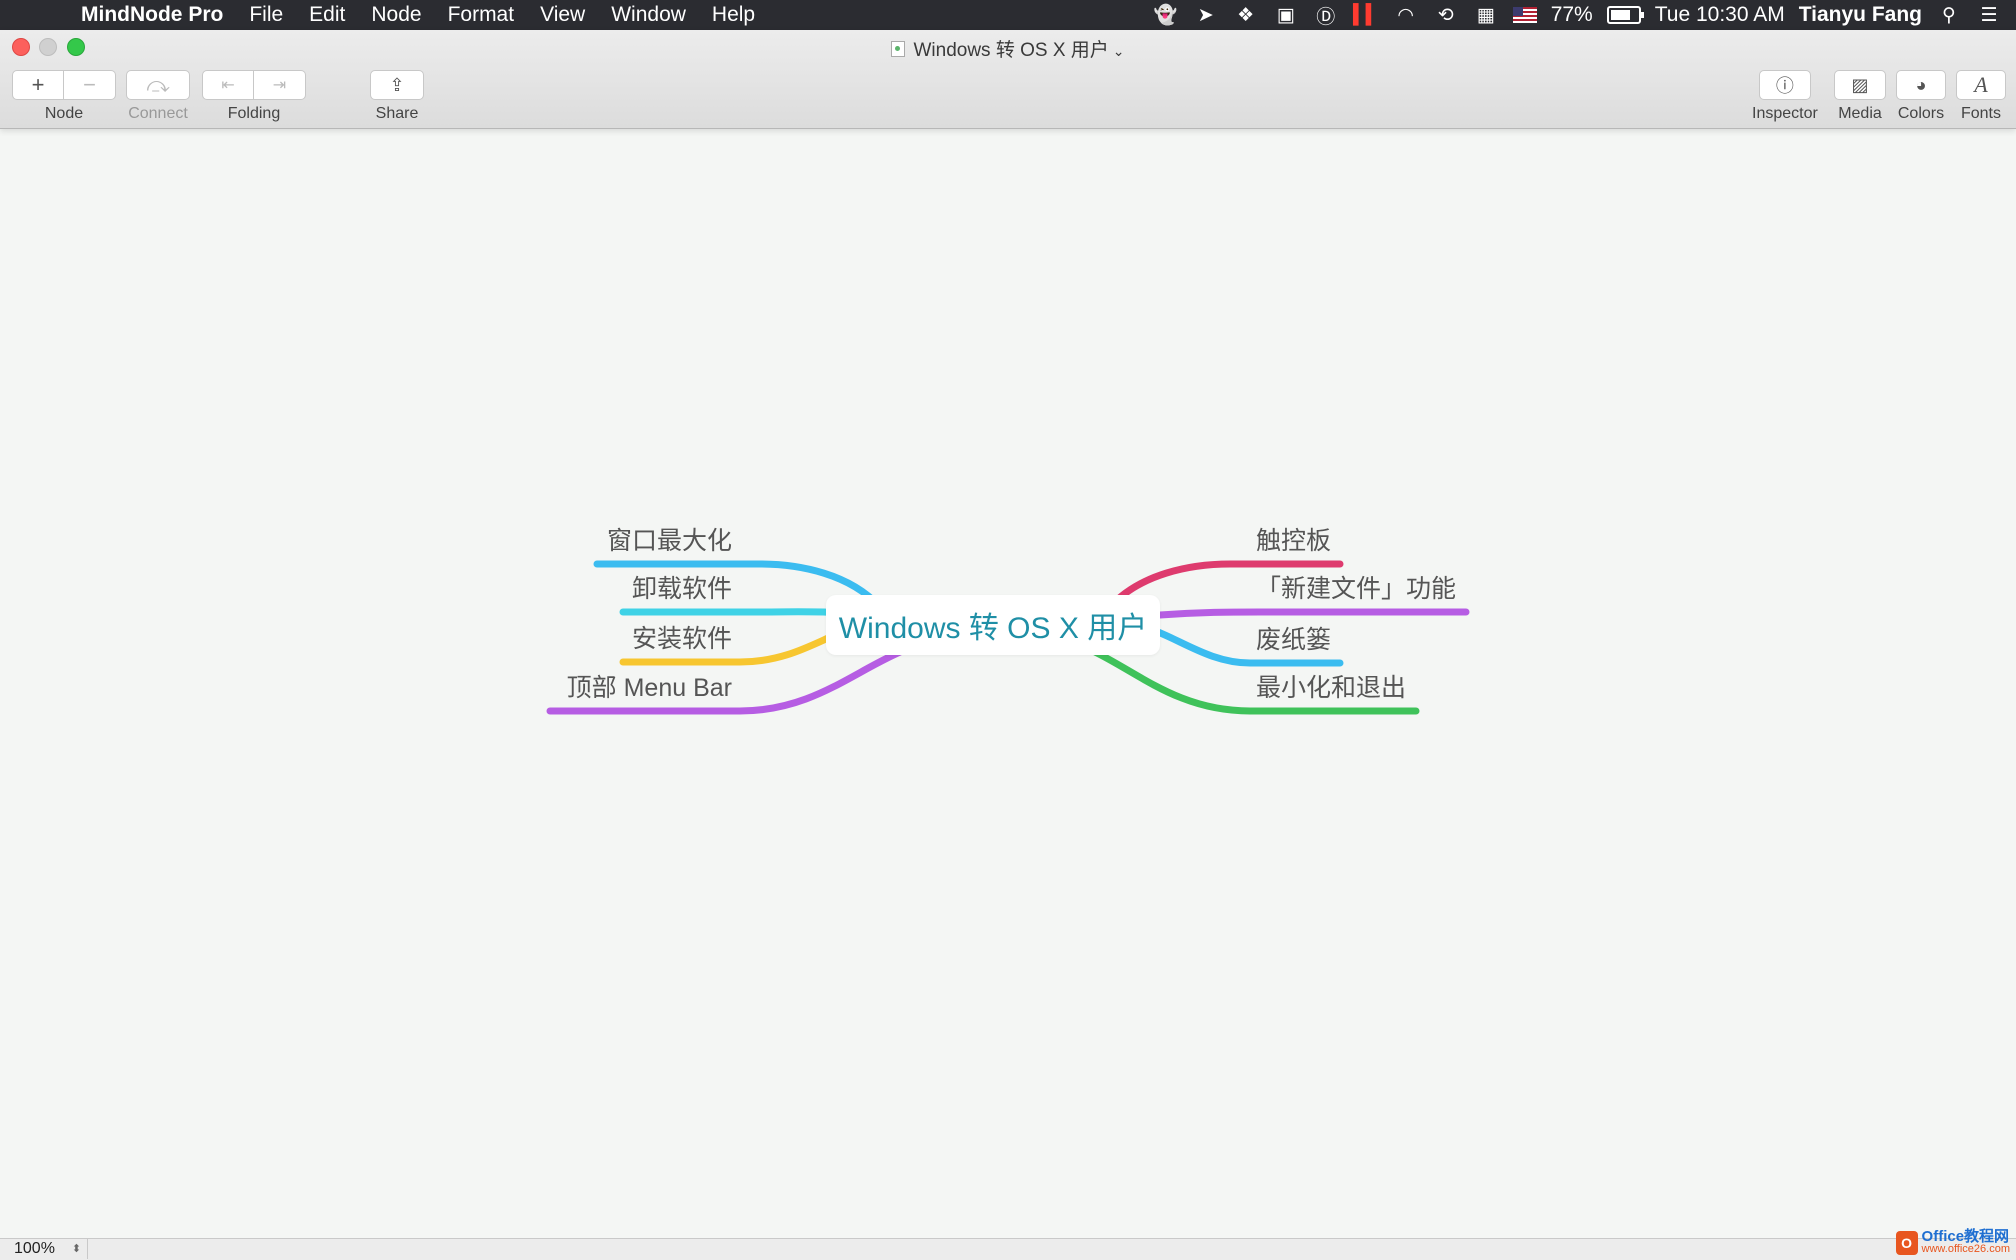 This screenshot has width=2016, height=1260. I want to click on office-logo-icon: O, so click(1906, 1243).